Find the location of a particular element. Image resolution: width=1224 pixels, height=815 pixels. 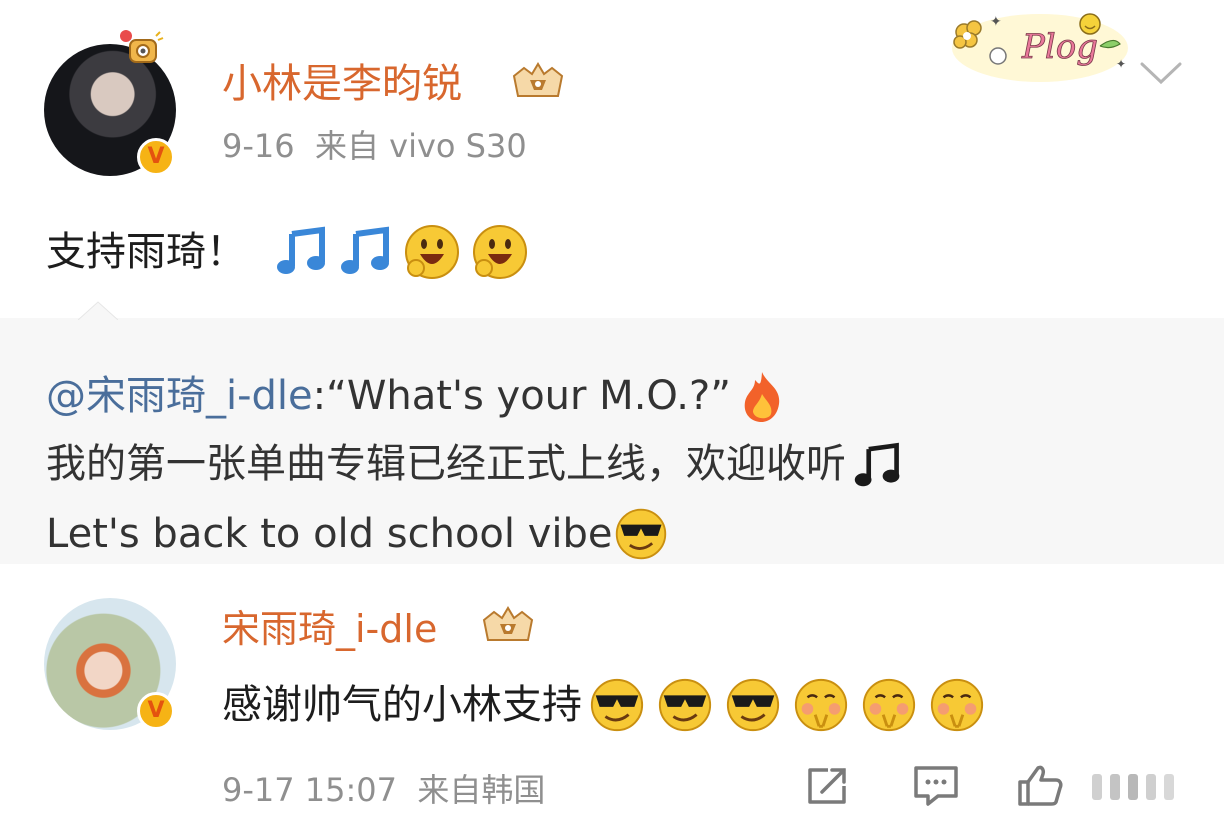

chevron-down-icon is located at coordinates (1161, 73).